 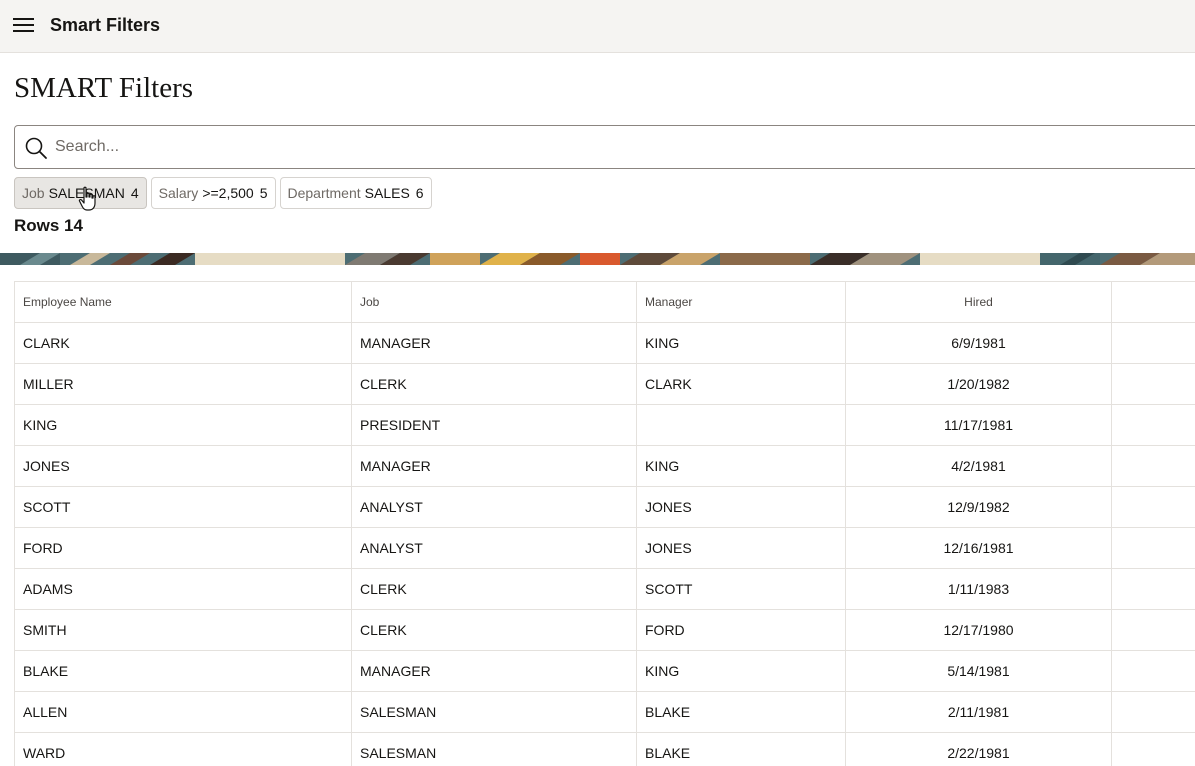 I want to click on table-row: MILLER CLERK CLARK 1/20/1982, so click(x=605, y=384).